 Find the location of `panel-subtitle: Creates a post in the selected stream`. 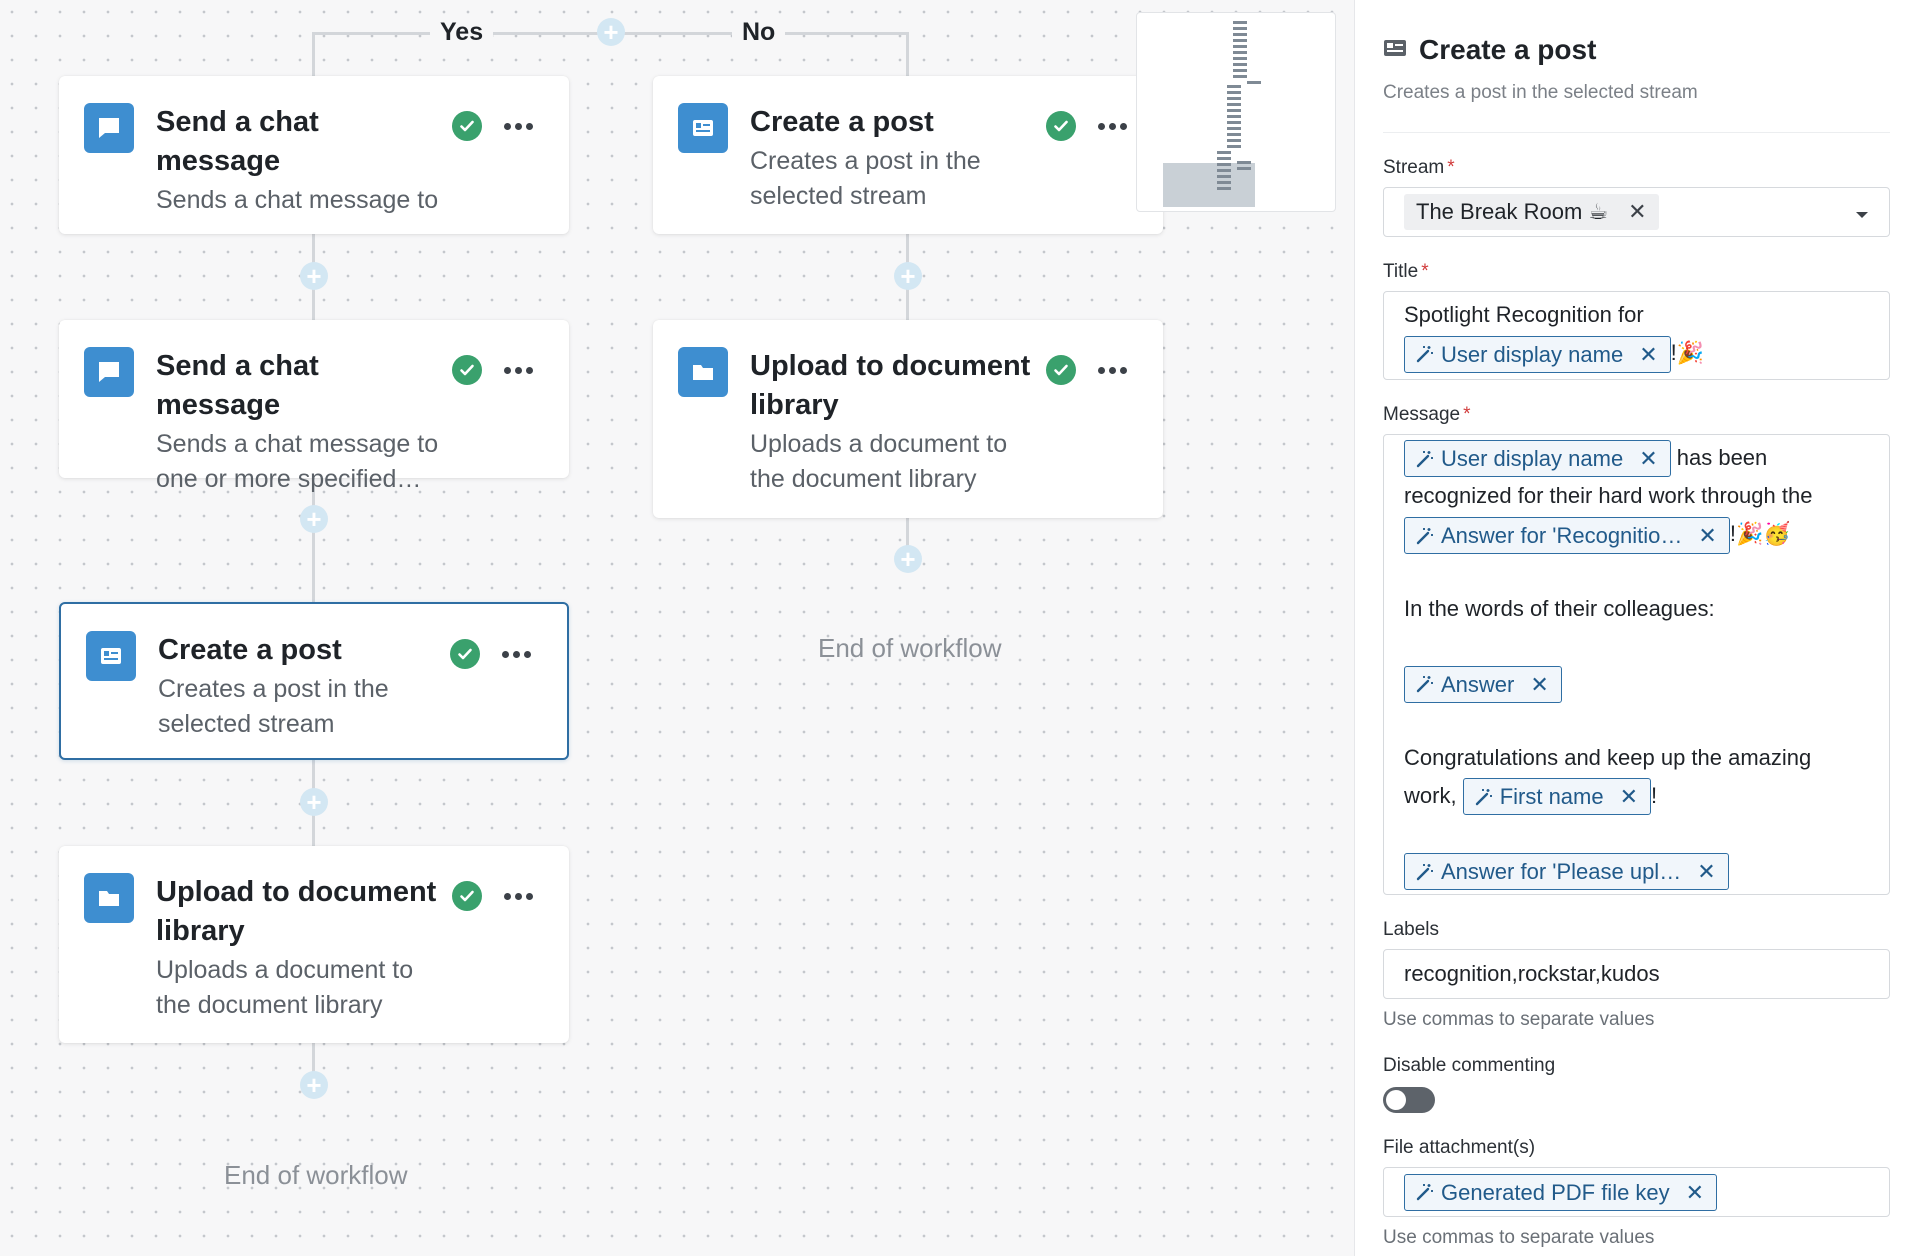

panel-subtitle: Creates a post in the selected stream is located at coordinates (1636, 107).